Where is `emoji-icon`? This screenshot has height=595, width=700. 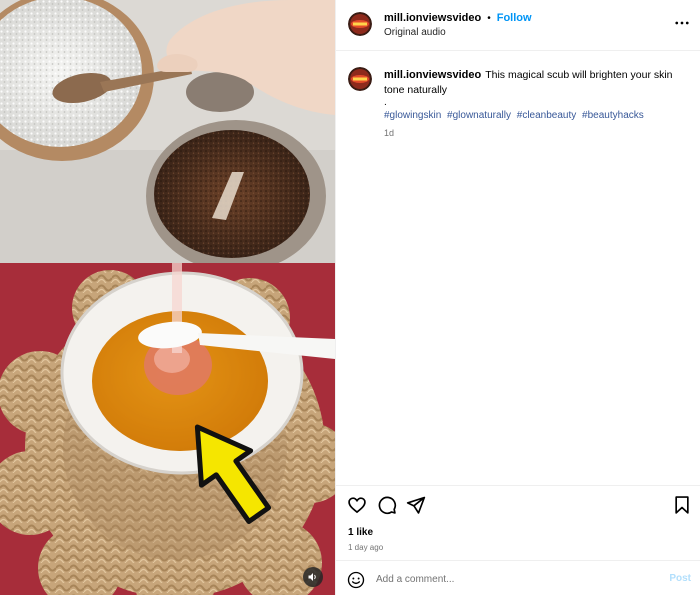
emoji-icon is located at coordinates (356, 580).